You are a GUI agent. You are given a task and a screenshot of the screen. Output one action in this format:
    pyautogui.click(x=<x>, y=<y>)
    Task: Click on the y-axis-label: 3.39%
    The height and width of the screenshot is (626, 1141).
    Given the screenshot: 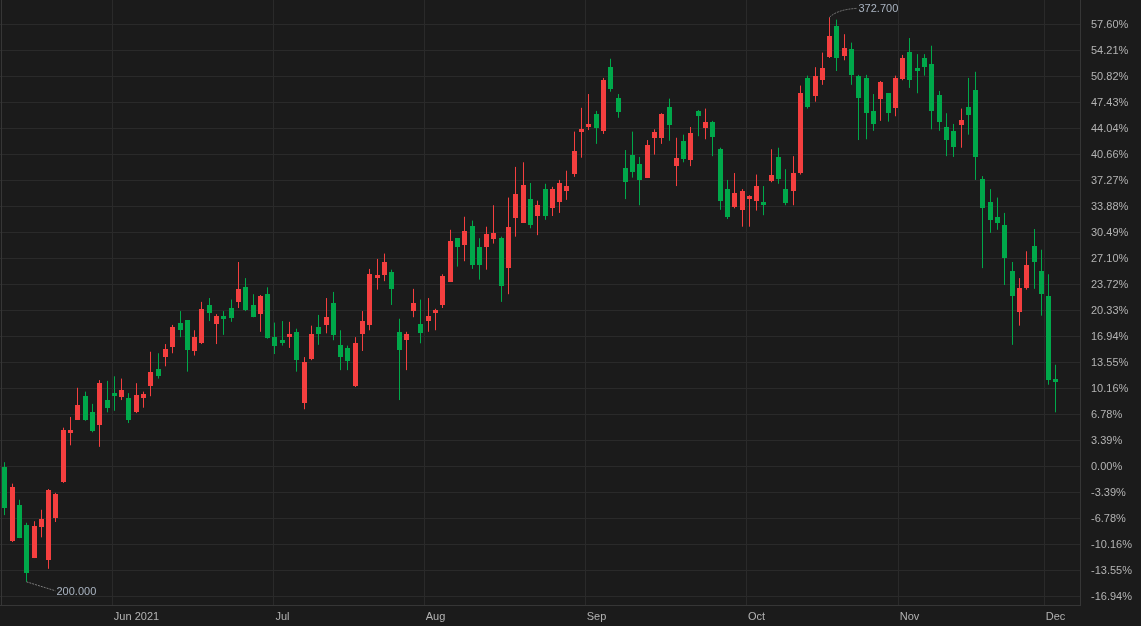 What is the action you would take?
    pyautogui.click(x=1107, y=440)
    